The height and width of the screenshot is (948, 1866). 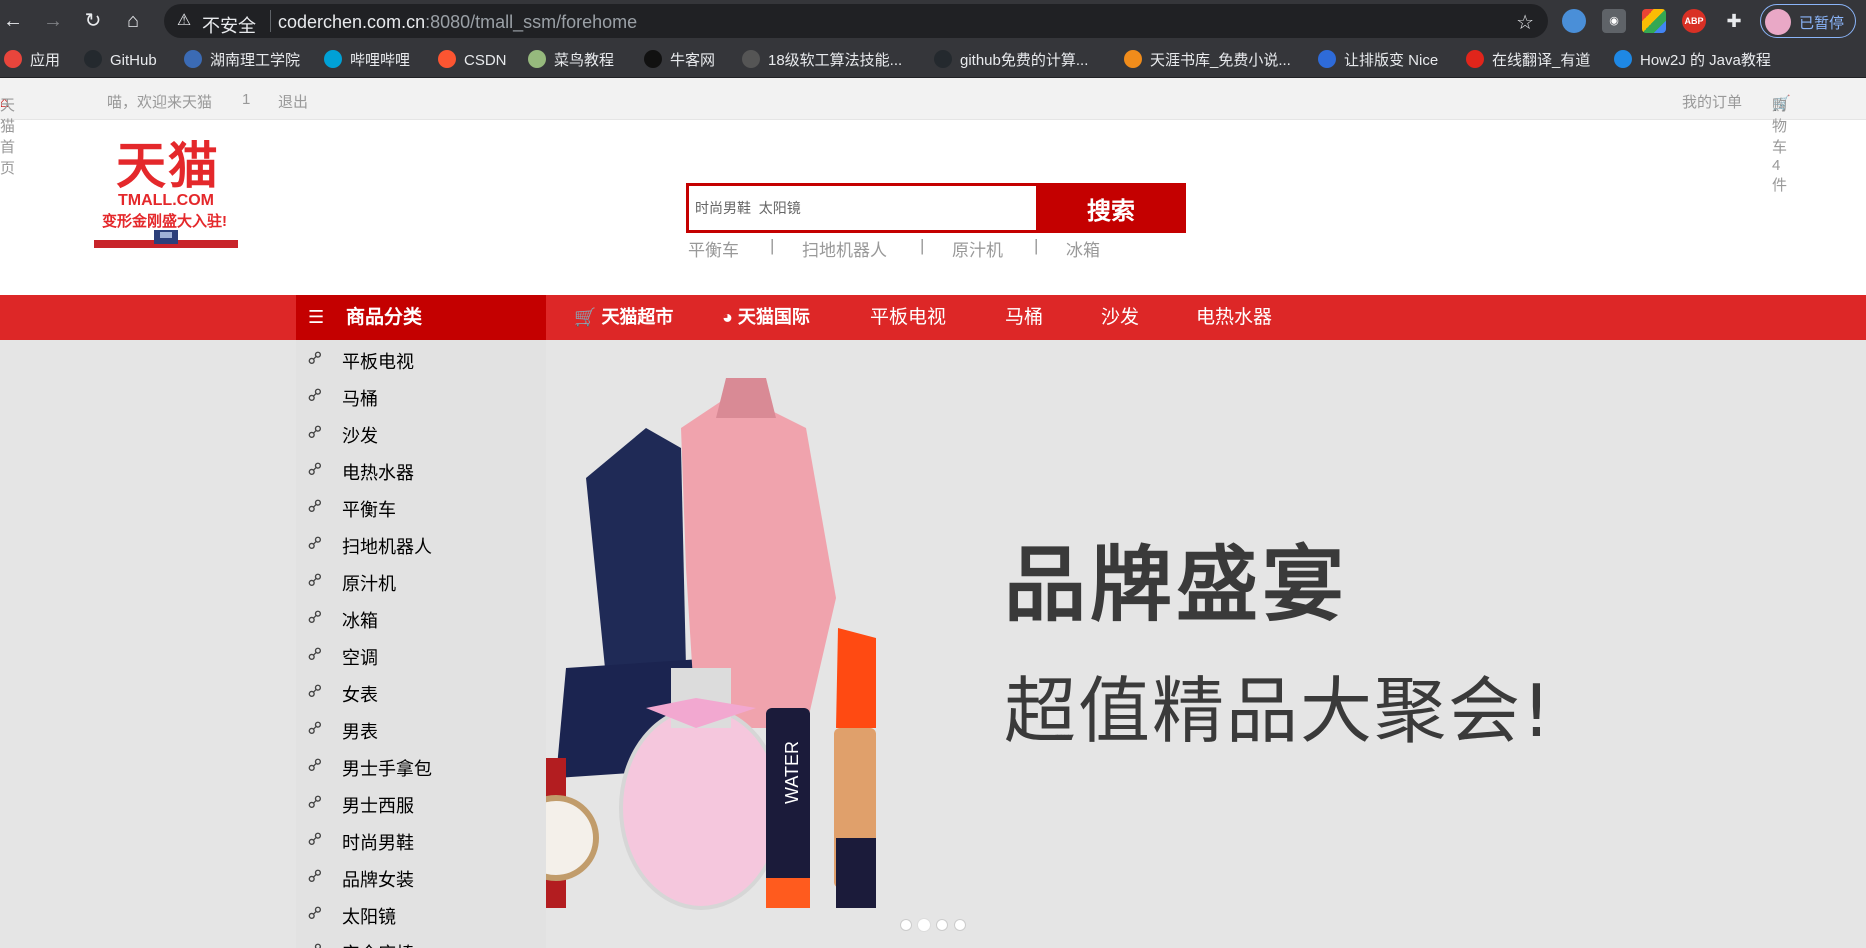 I want to click on nav-link-sofa: 沙发, so click(x=1120, y=317).